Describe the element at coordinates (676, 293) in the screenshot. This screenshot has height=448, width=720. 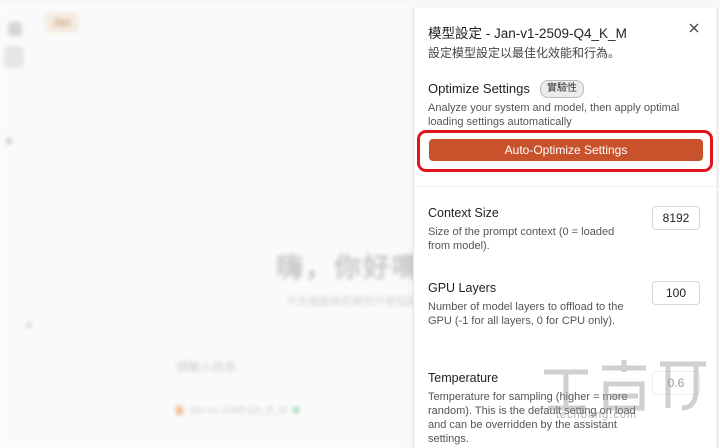
I see `gpu-layers-input` at that location.